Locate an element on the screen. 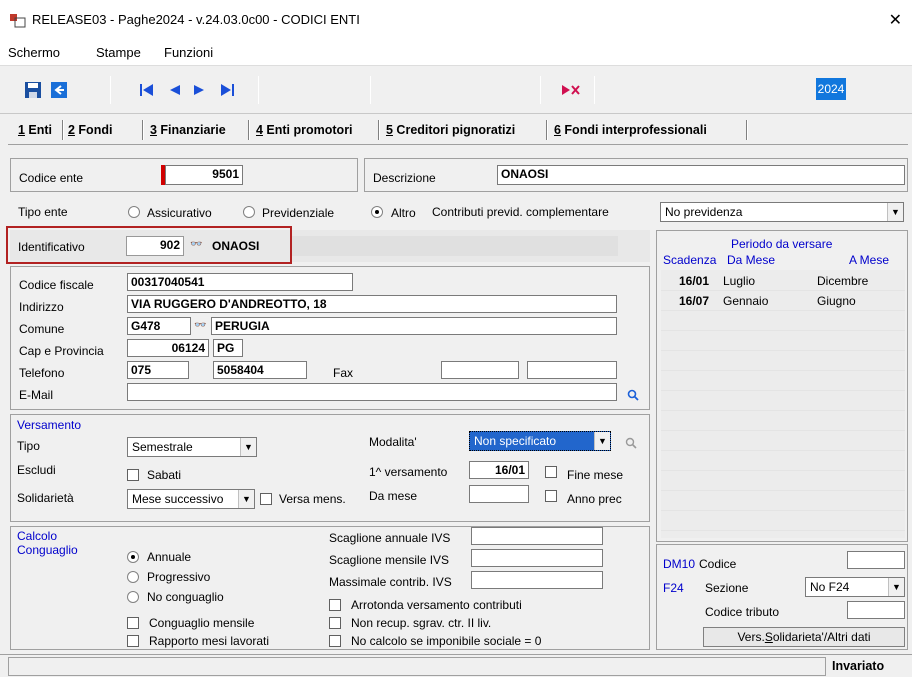 The width and height of the screenshot is (912, 677). sabati-checkbox is located at coordinates (133, 475).